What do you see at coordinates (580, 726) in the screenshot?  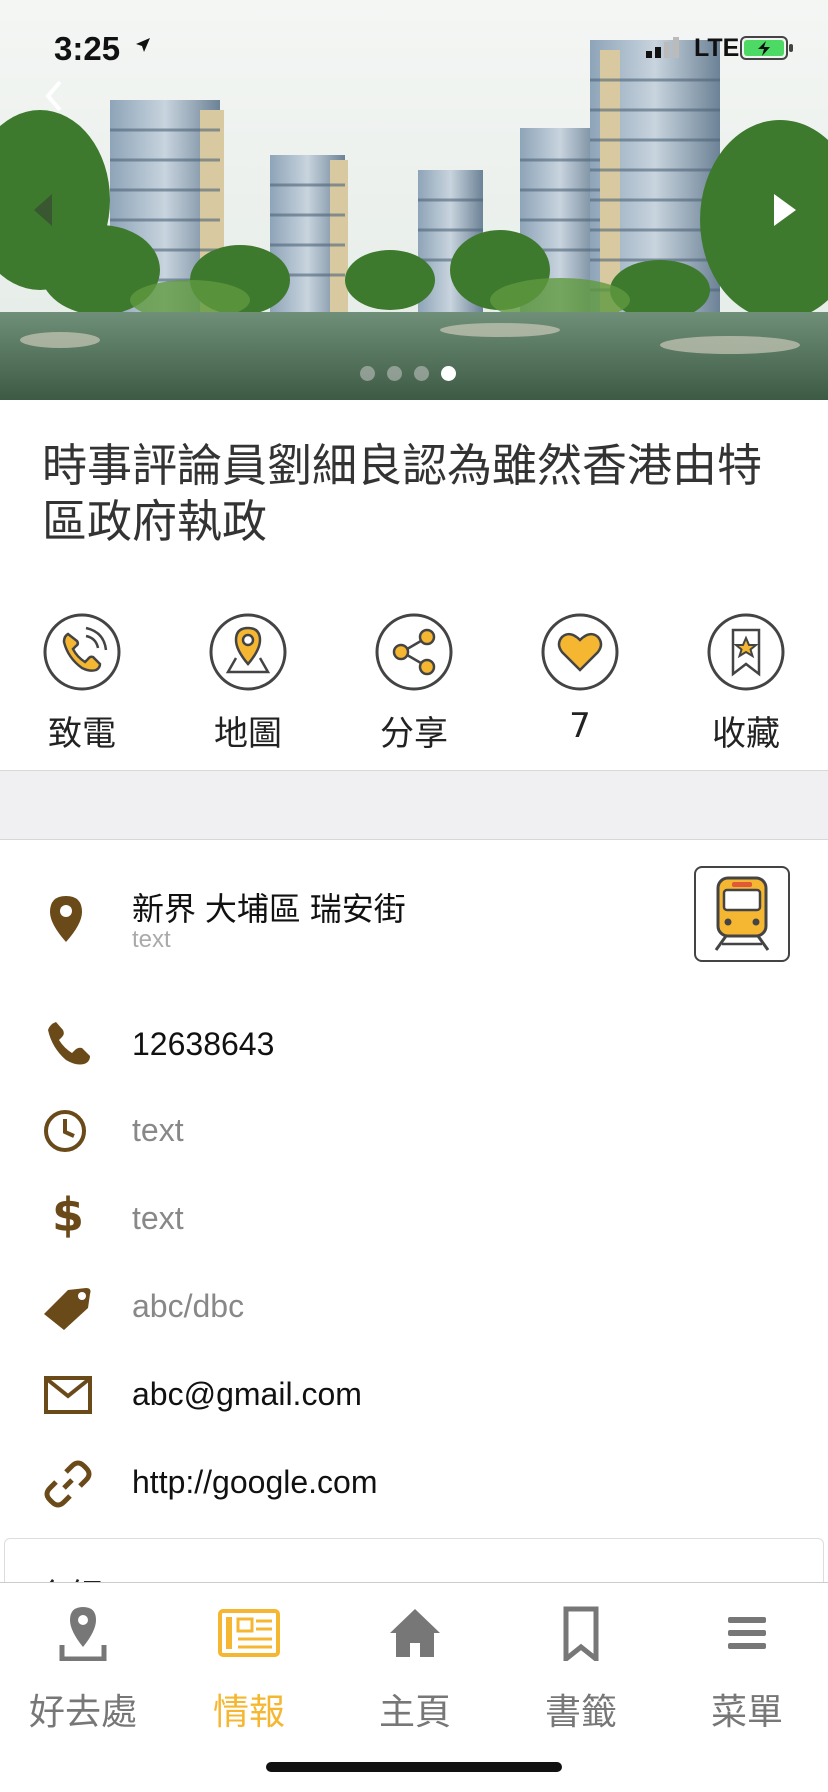 I see `like-count: 7` at bounding box center [580, 726].